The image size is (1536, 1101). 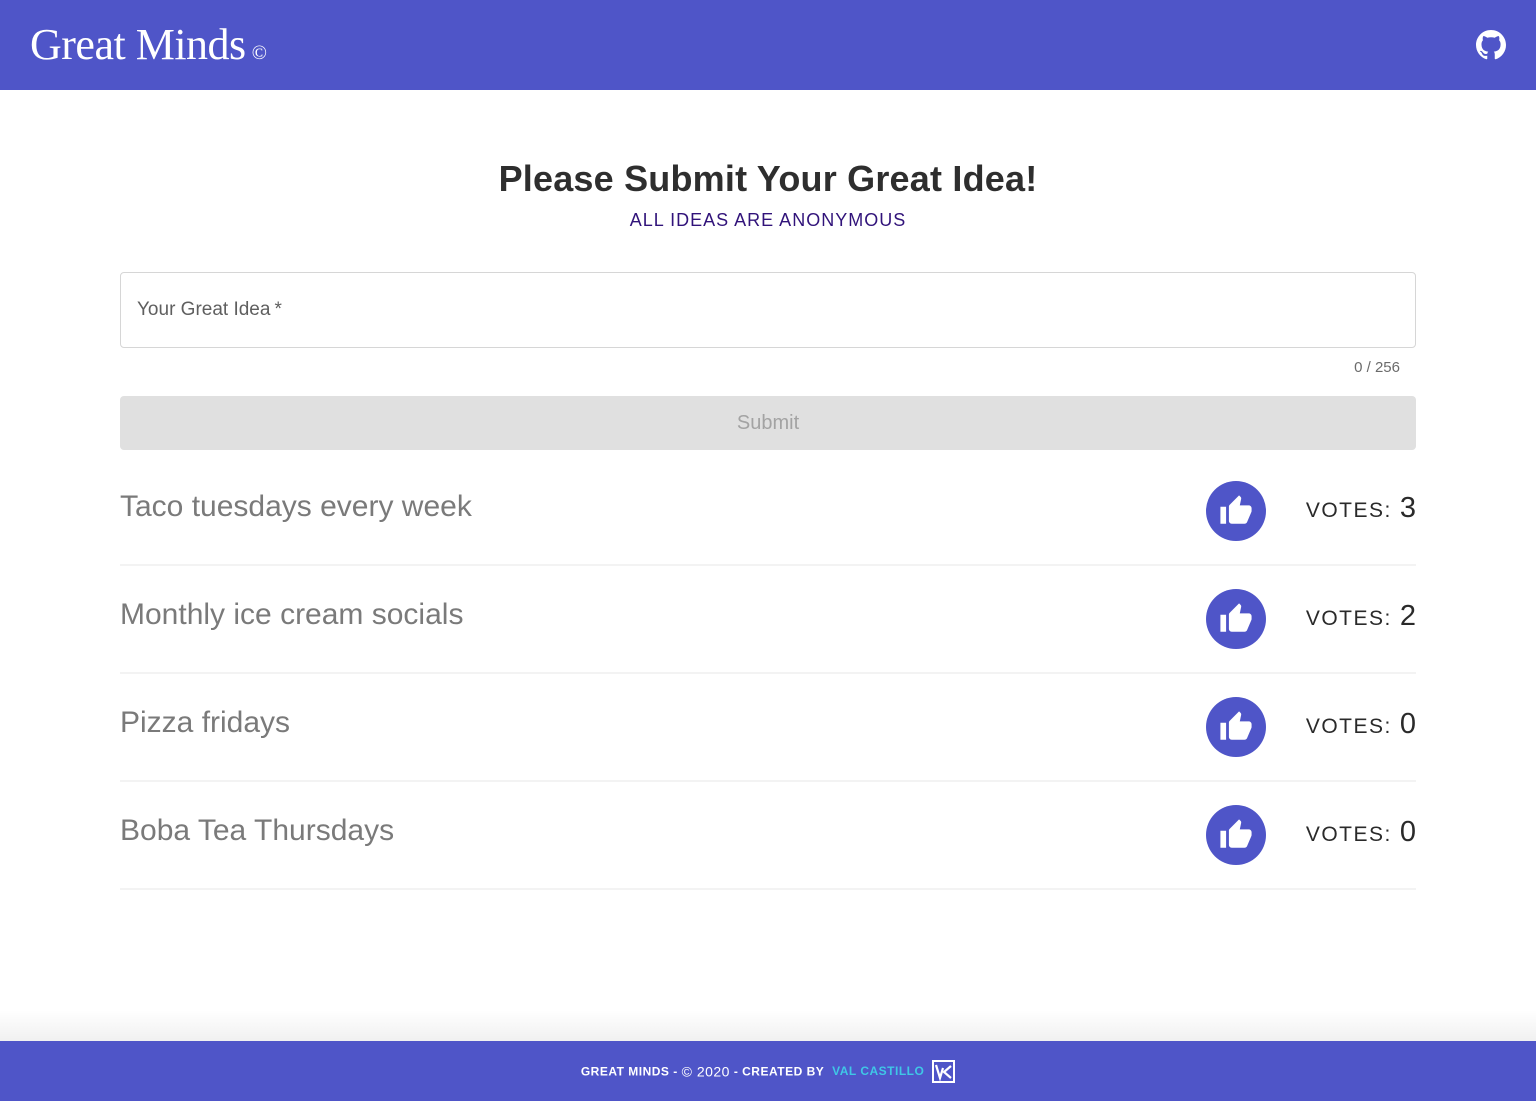 I want to click on required-mark: *, so click(x=278, y=309).